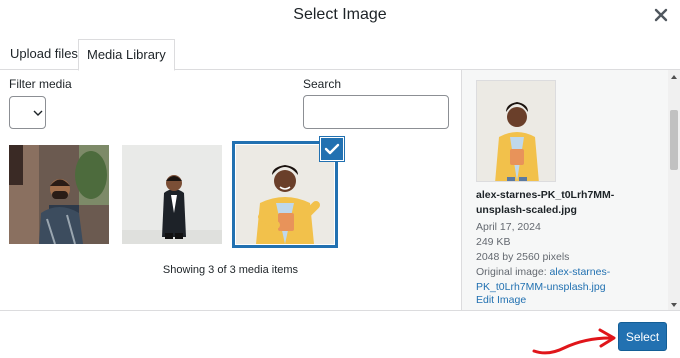 The width and height of the screenshot is (680, 358). What do you see at coordinates (511, 272) in the screenshot?
I see `original-image-label: Original image:` at bounding box center [511, 272].